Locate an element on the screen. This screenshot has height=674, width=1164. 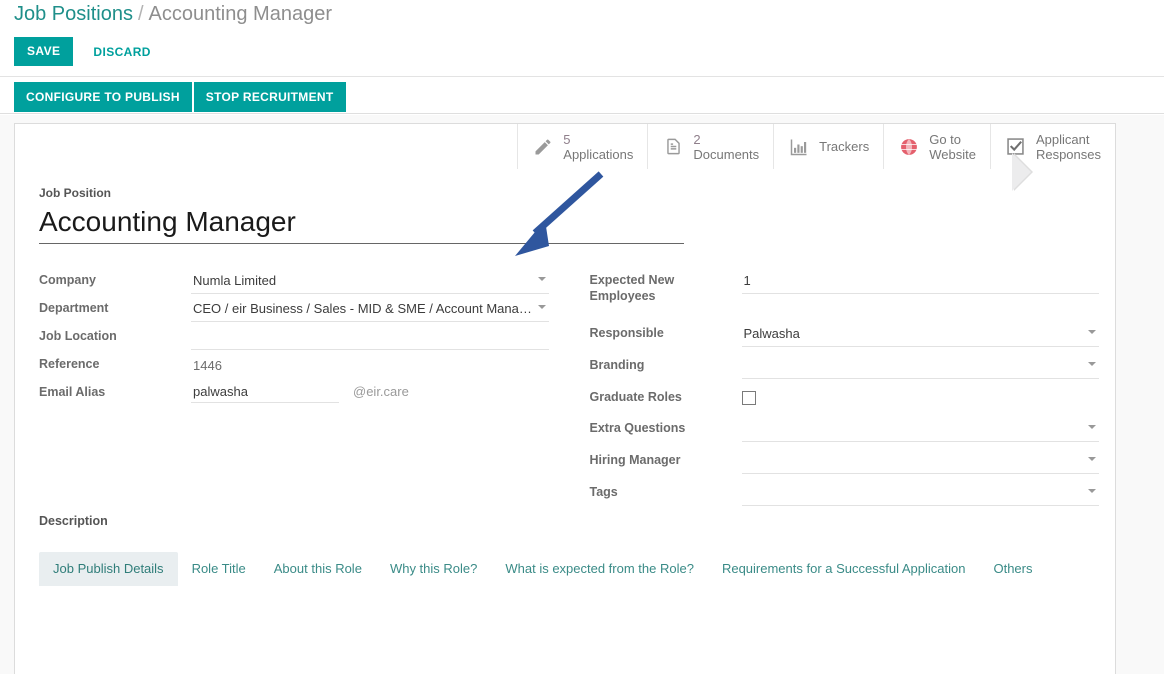
stat-button-applications-text: 5 Applications is located at coordinates (598, 147).